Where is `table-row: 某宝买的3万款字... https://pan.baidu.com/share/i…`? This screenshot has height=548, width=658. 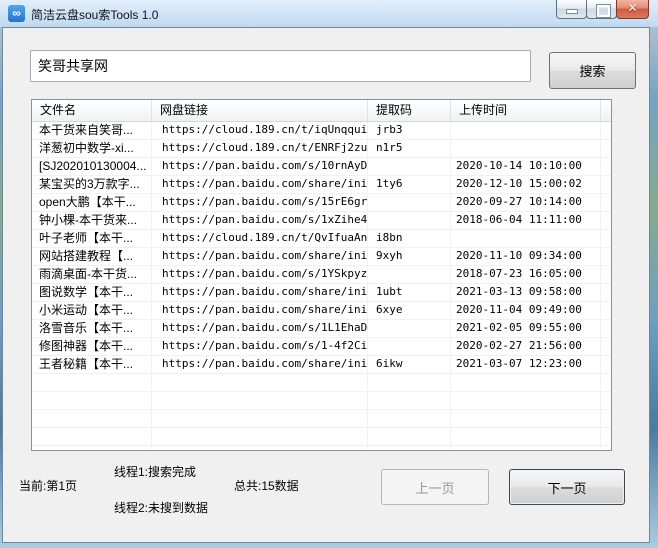
table-row: 某宝买的3万款字... https://pan.baidu.com/share/i… is located at coordinates (321, 185).